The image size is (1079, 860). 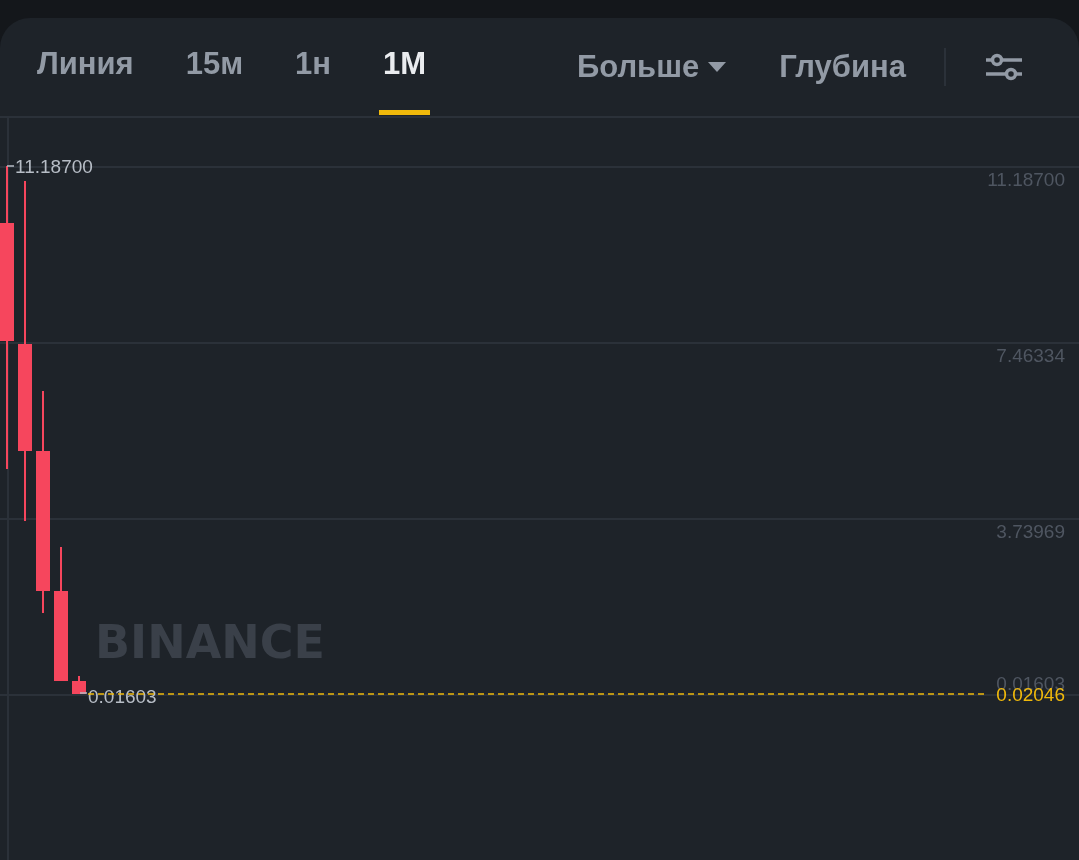 I want to click on depth-tab: Глубина, so click(x=842, y=67).